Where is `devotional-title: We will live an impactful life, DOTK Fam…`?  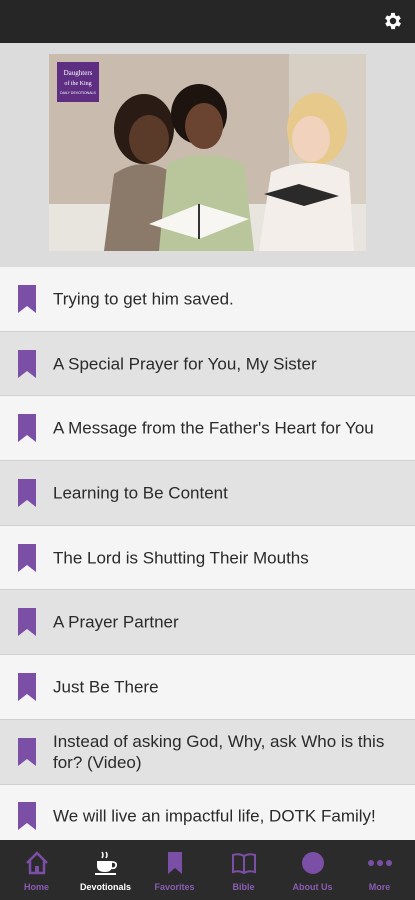
devotional-title: We will live an impactful life, DOTK Fam… is located at coordinates (214, 816).